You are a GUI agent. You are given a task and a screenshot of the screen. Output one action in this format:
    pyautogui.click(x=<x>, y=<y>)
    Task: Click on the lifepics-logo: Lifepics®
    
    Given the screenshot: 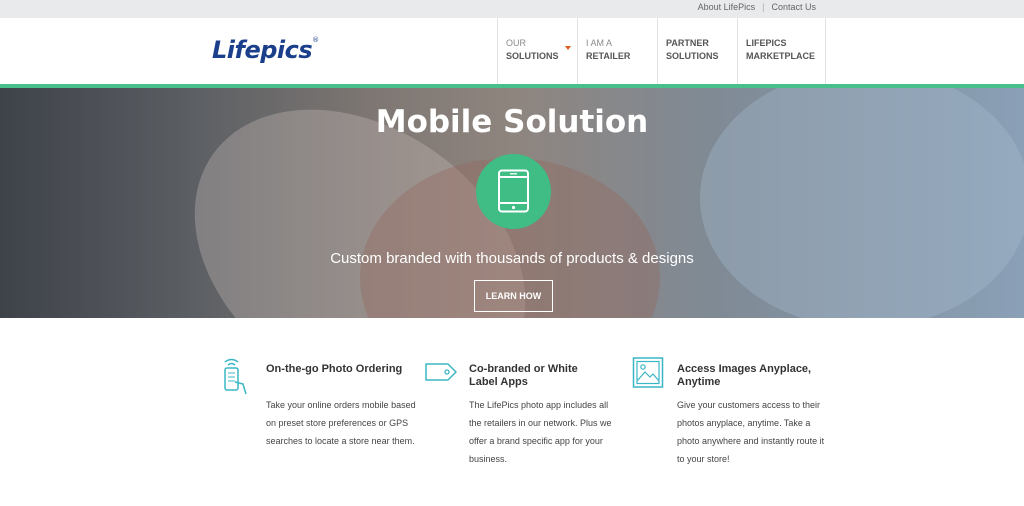 What is the action you would take?
    pyautogui.click(x=265, y=50)
    